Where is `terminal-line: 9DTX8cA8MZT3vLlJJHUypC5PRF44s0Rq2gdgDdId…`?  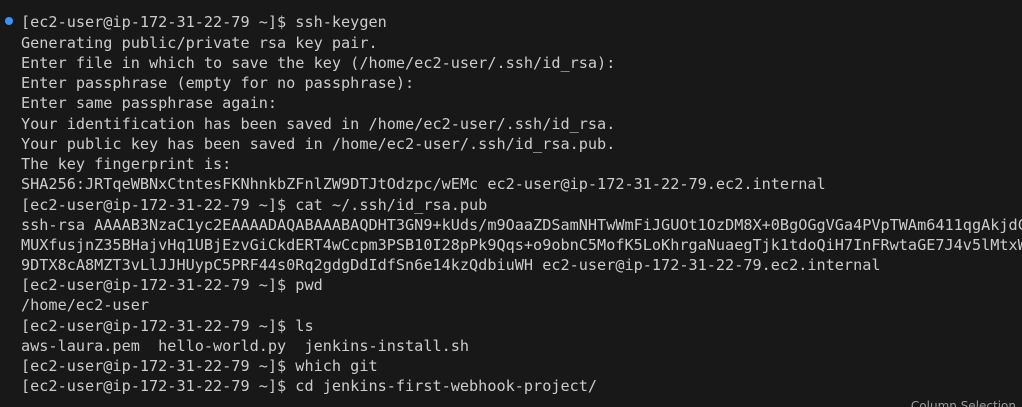 terminal-line: 9DTX8cA8MZT3vLlJJHUypC5PRF44s0Rq2gdgDdId… is located at coordinates (451, 265).